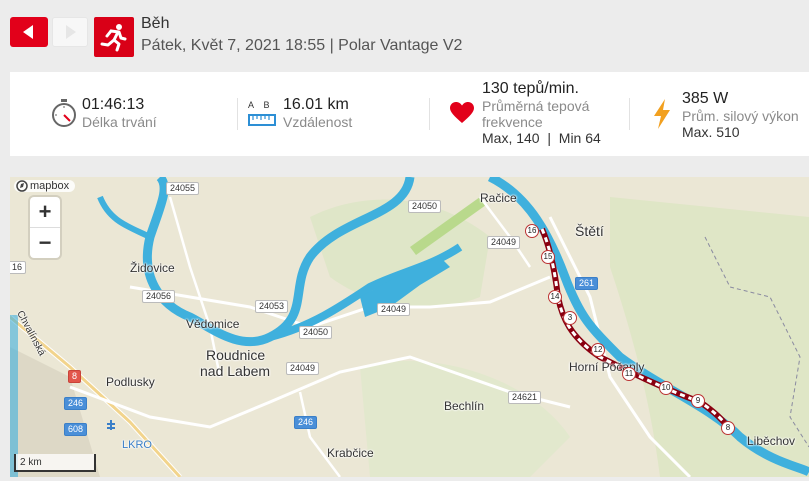 The image size is (809, 481). What do you see at coordinates (130, 382) in the screenshot?
I see `place-label: Podlusky` at bounding box center [130, 382].